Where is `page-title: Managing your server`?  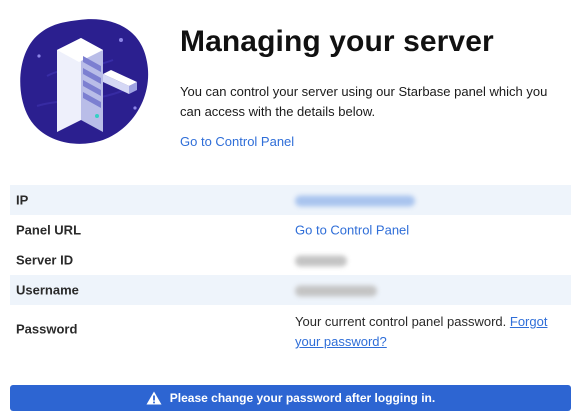 page-title: Managing your server is located at coordinates (337, 41).